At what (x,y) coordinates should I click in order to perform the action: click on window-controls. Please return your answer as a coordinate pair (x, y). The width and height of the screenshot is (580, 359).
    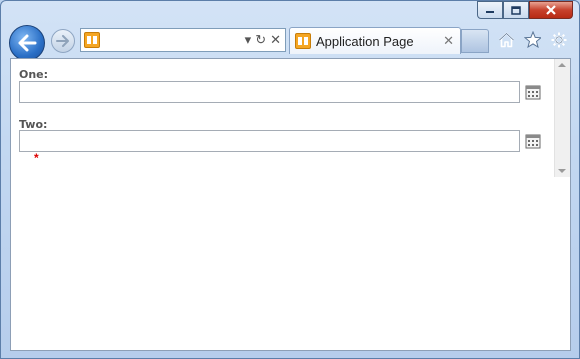
    Looking at the image, I should click on (525, 10).